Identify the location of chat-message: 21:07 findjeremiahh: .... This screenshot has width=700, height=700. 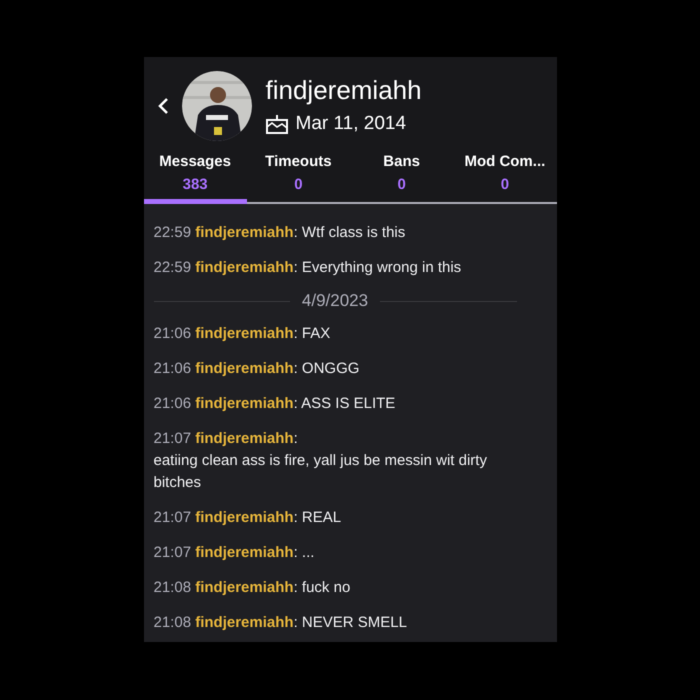
(235, 553).